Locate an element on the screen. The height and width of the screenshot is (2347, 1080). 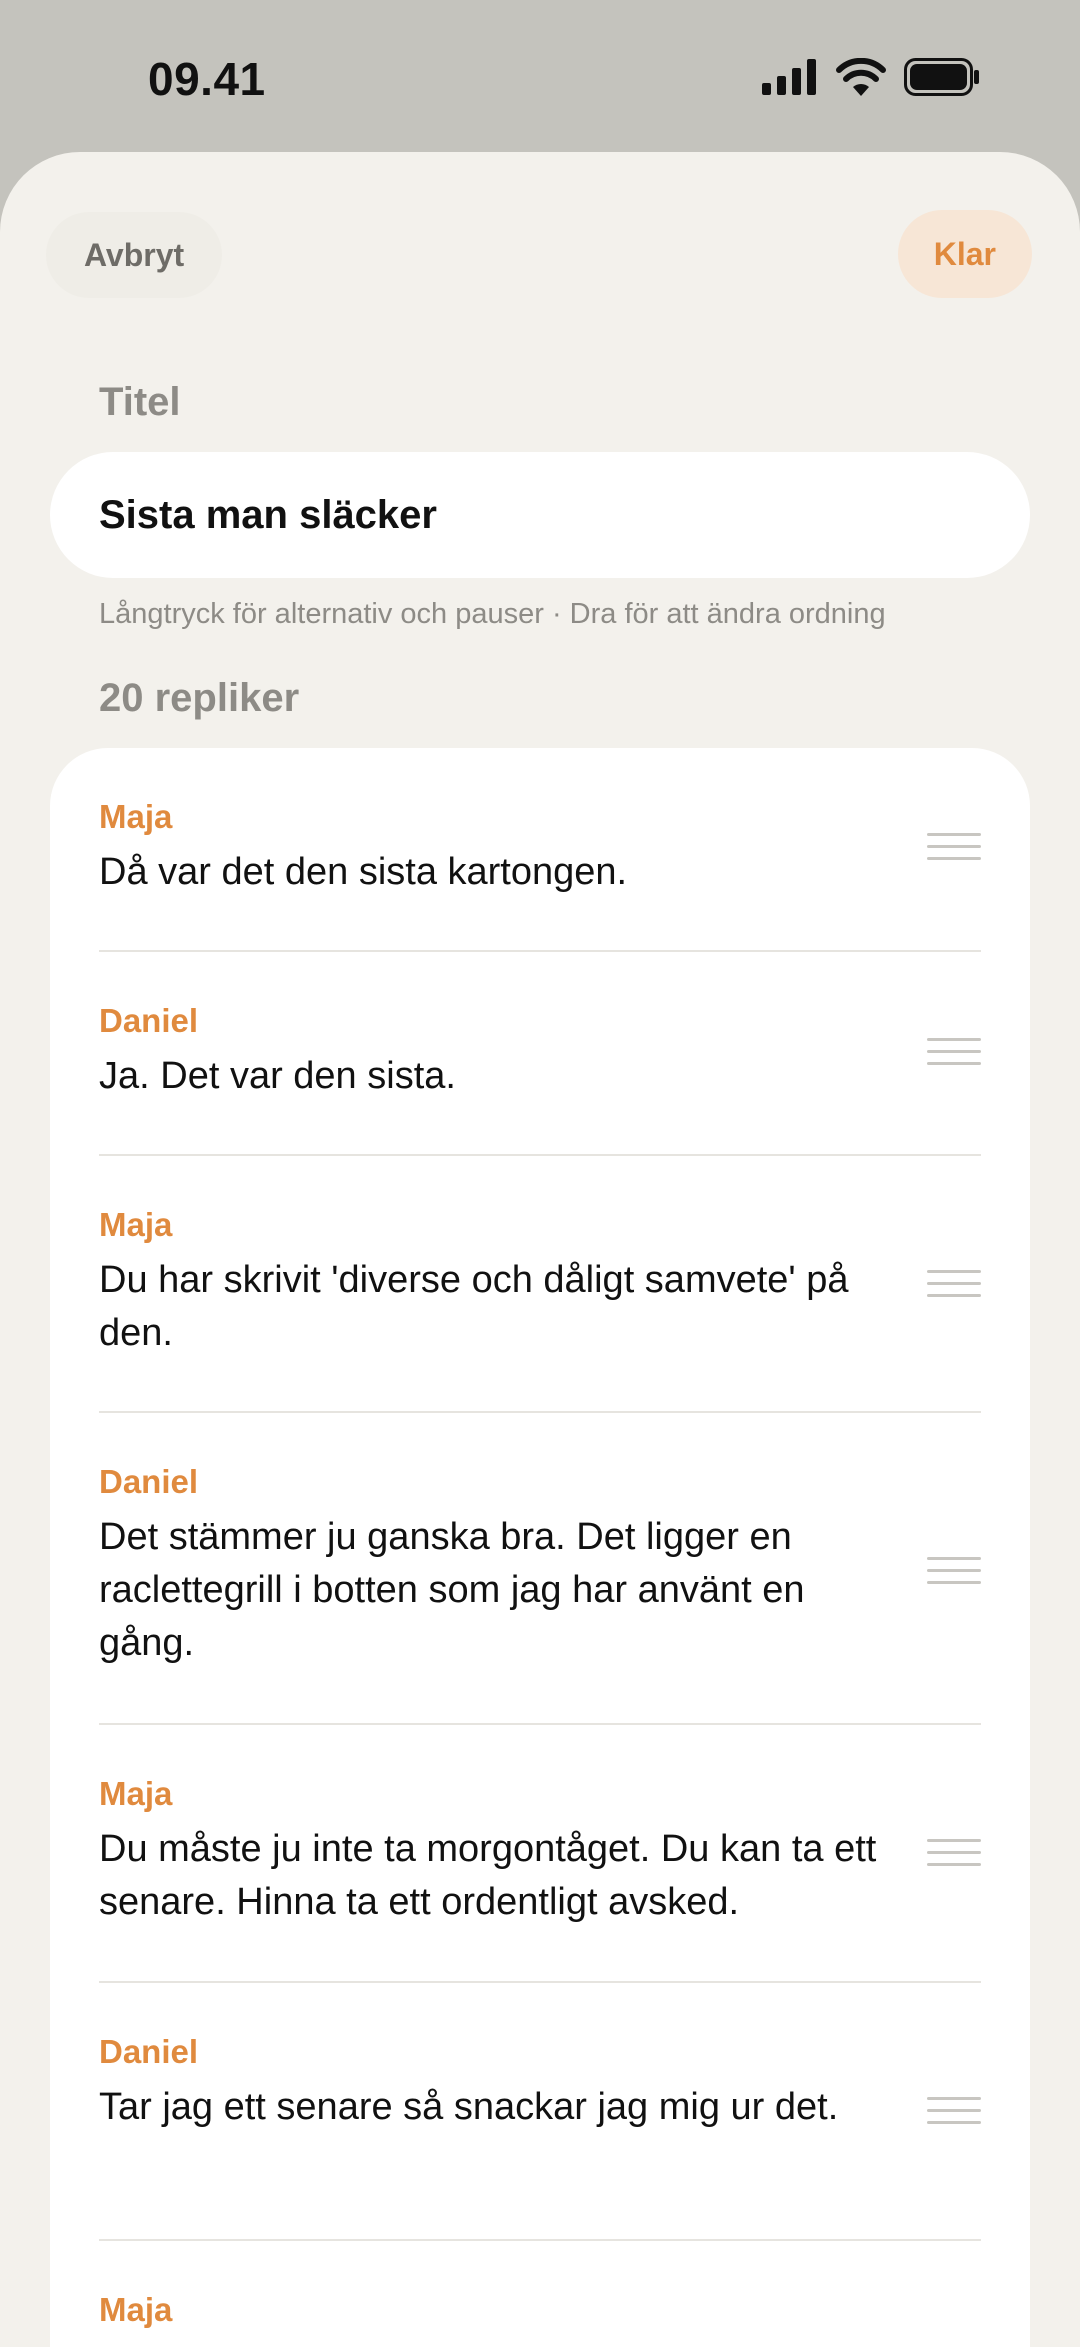
battery-icon is located at coordinates (941, 77).